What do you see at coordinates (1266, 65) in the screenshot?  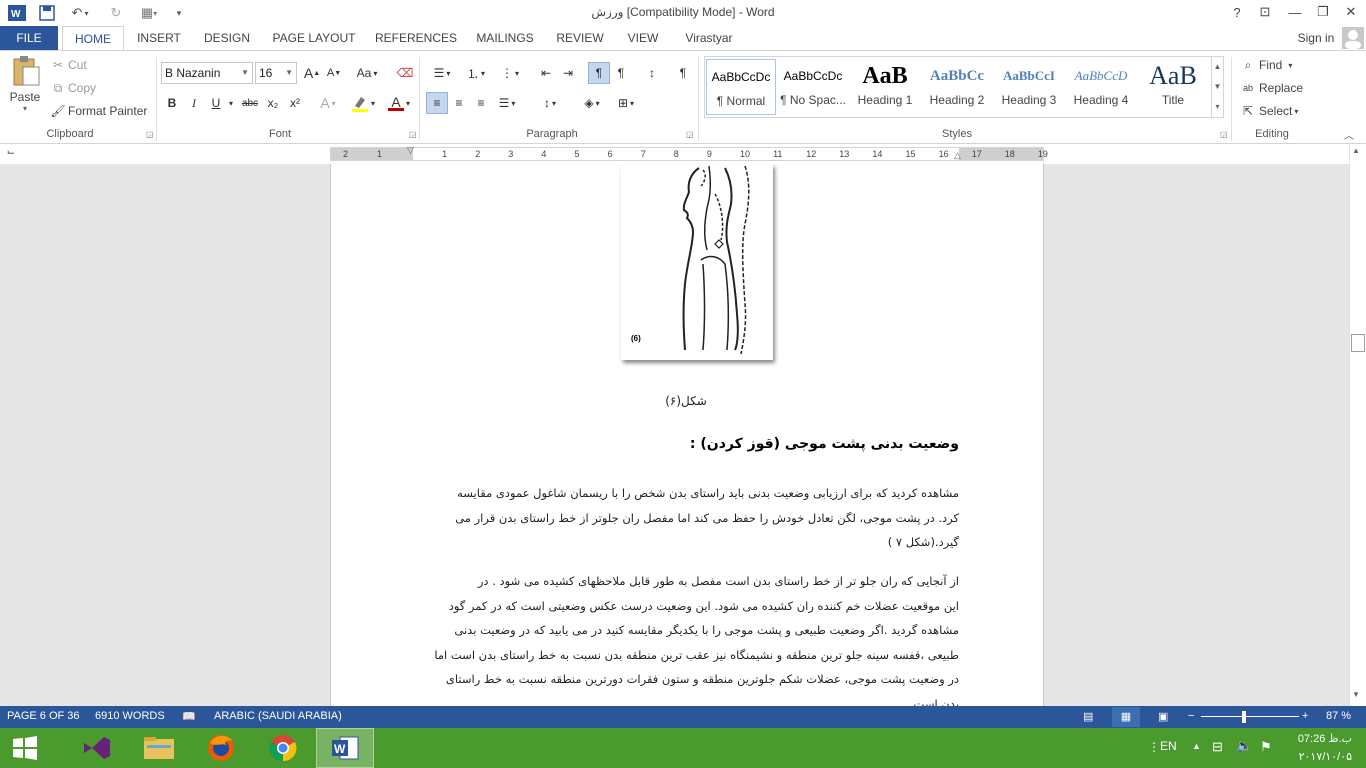 I see `find-button: ⌕ Find ▾` at bounding box center [1266, 65].